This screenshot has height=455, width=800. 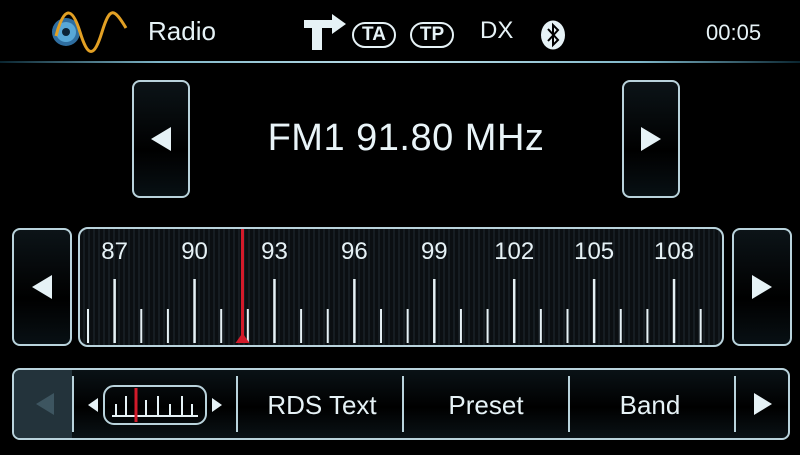 What do you see at coordinates (322, 405) in the screenshot?
I see `rds-text-button: RDS Text` at bounding box center [322, 405].